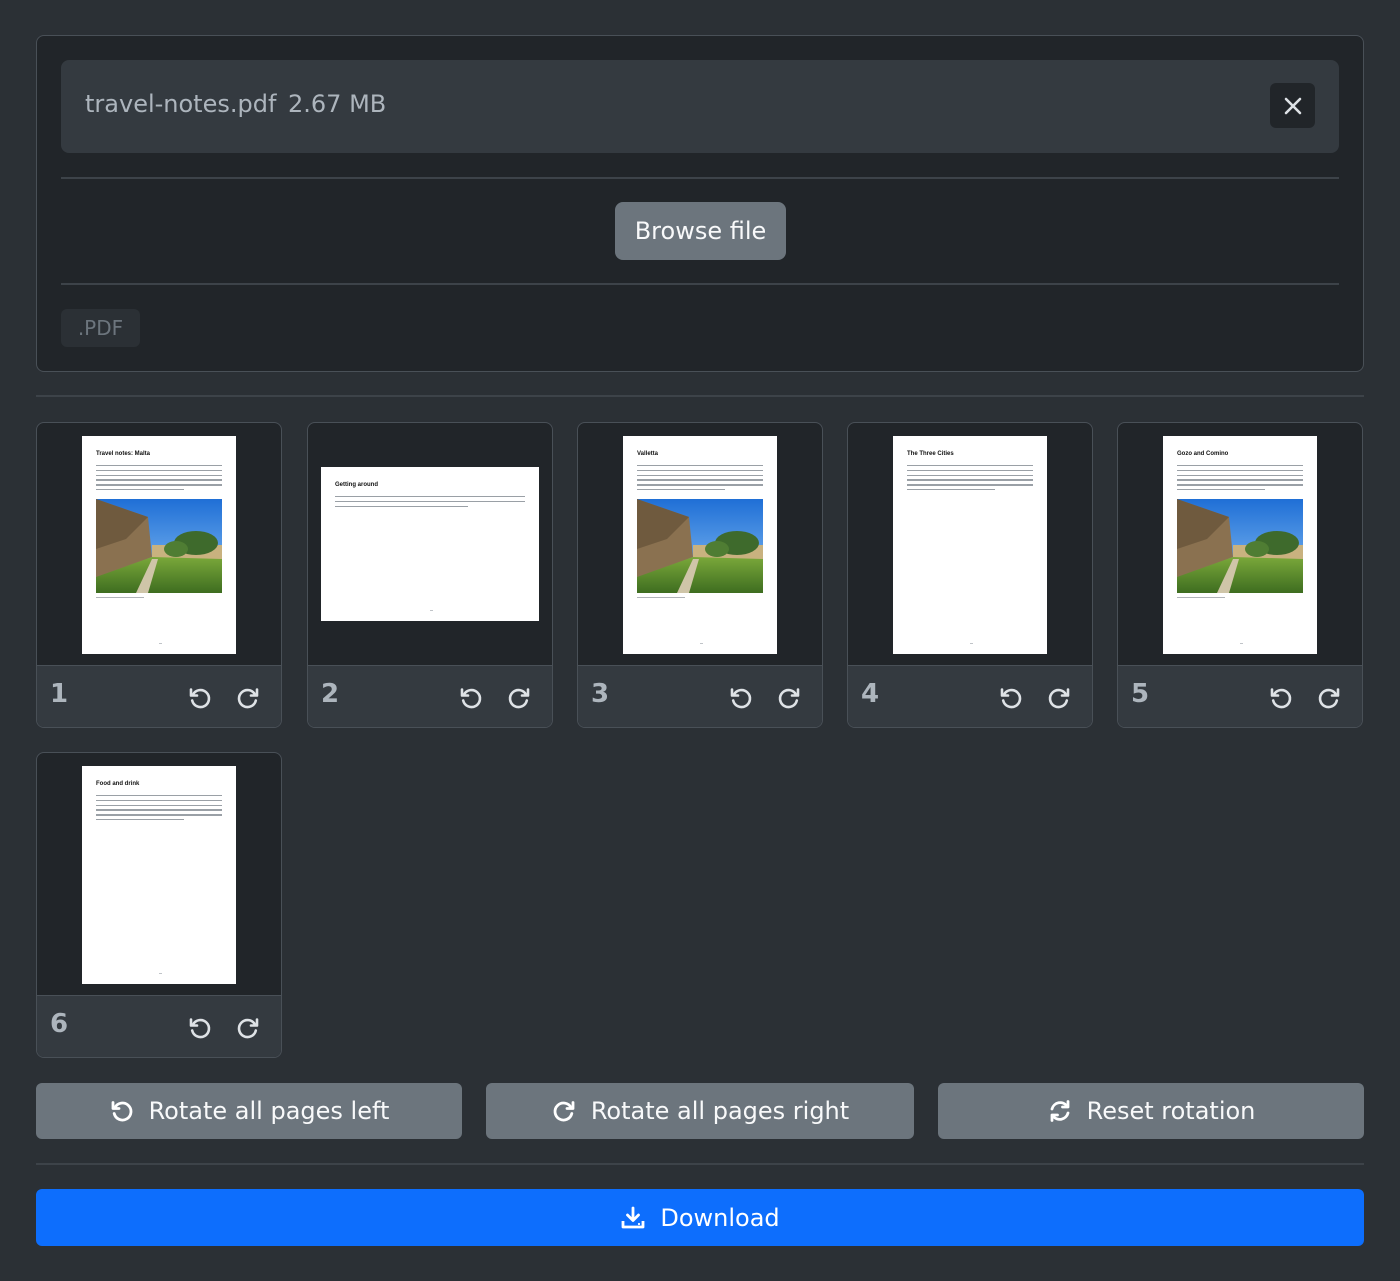  Describe the element at coordinates (100, 328) in the screenshot. I see `accepted-extension-badge: .PDF` at that location.